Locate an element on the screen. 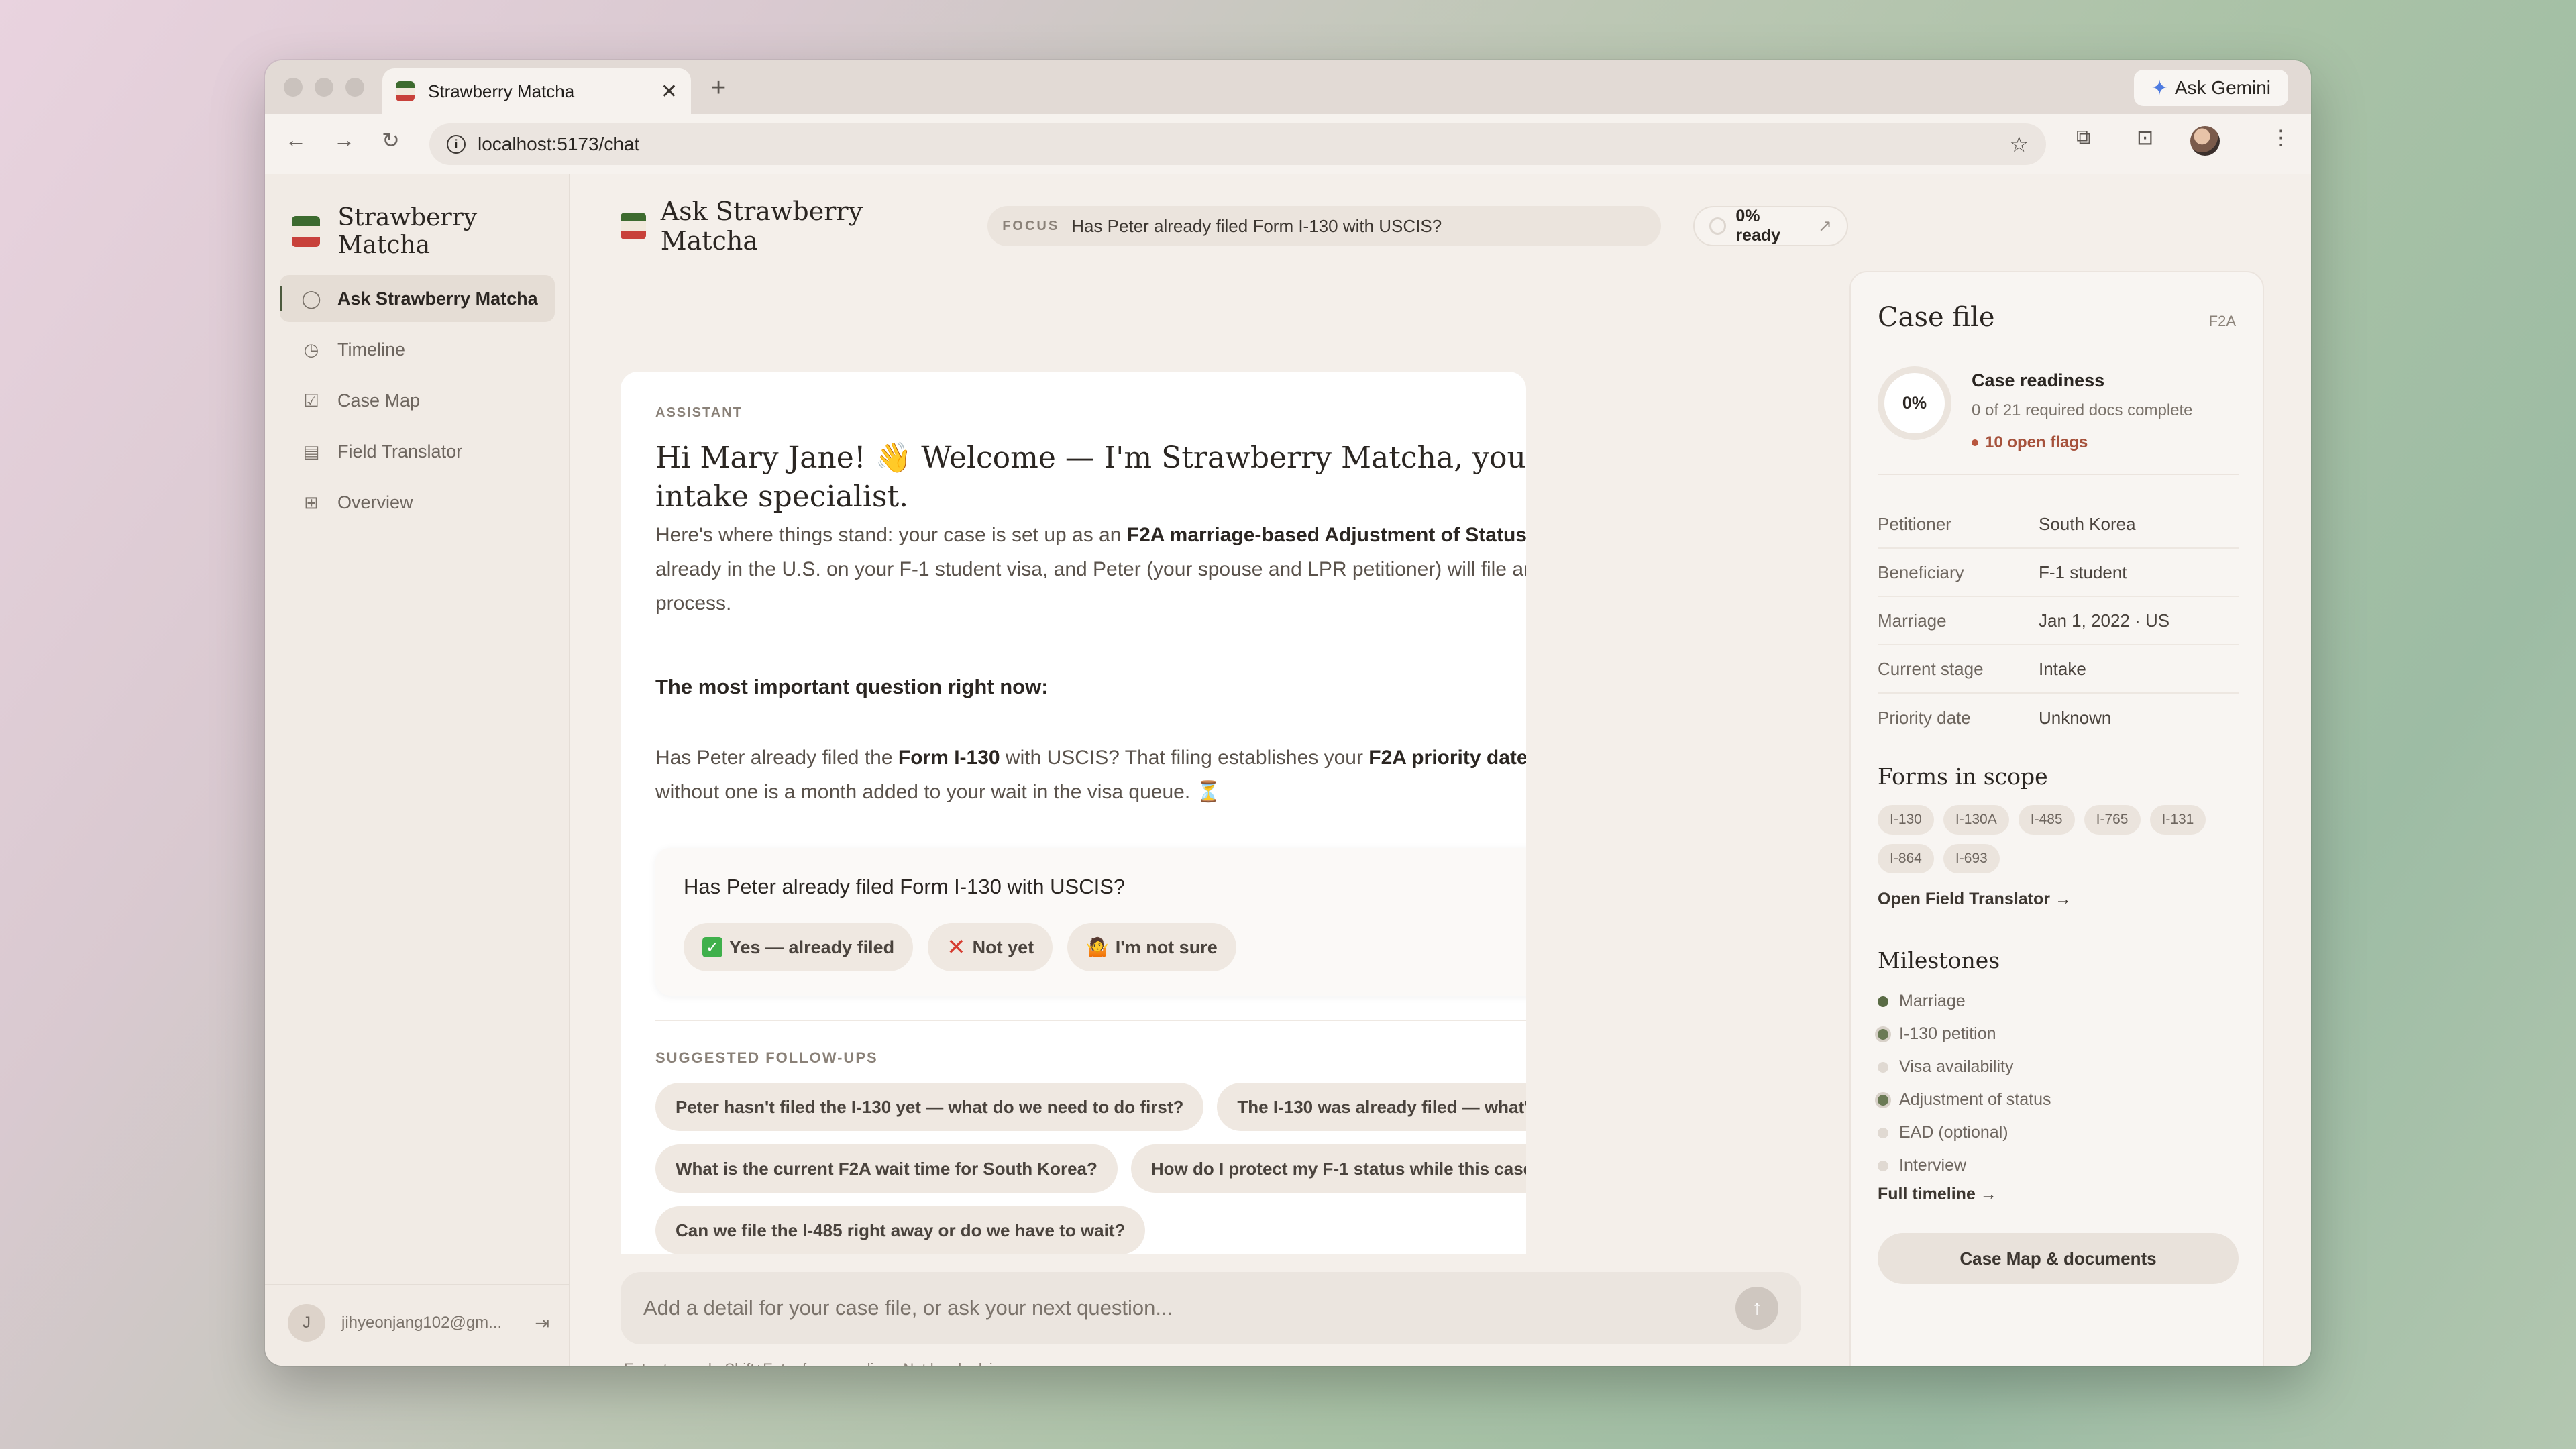  window-close-button is located at coordinates (293, 87).